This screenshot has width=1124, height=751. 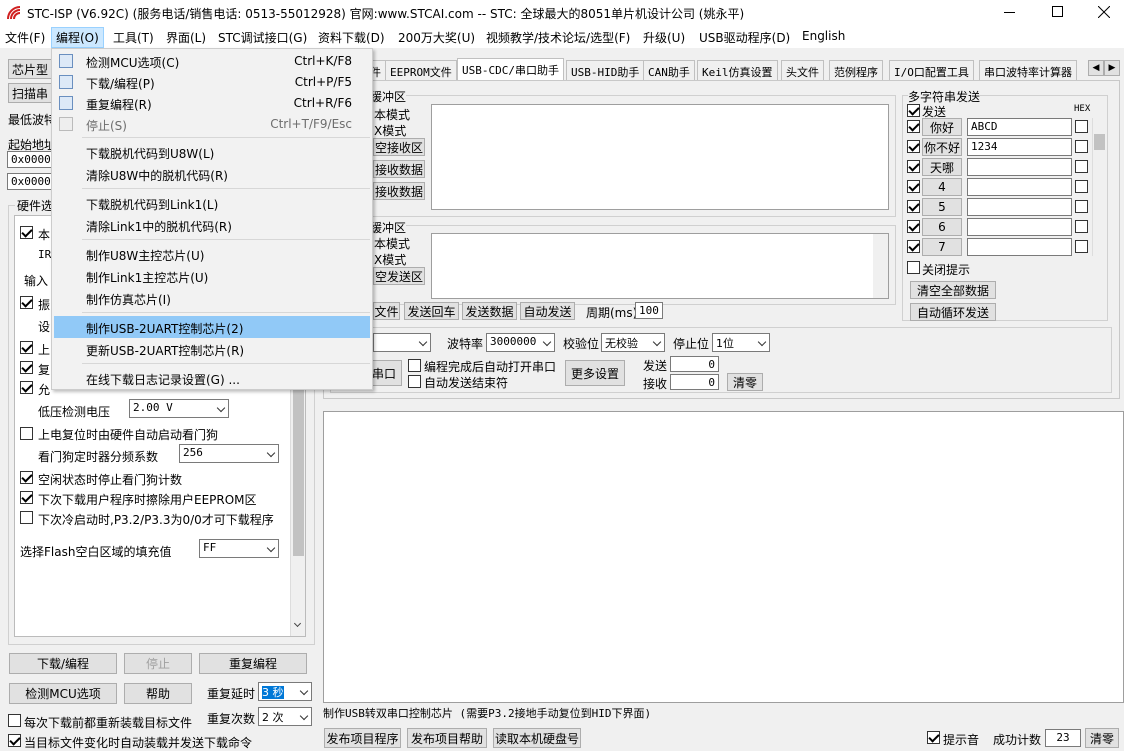 What do you see at coordinates (133, 37) in the screenshot?
I see `menu-tools: 工具(T)` at bounding box center [133, 37].